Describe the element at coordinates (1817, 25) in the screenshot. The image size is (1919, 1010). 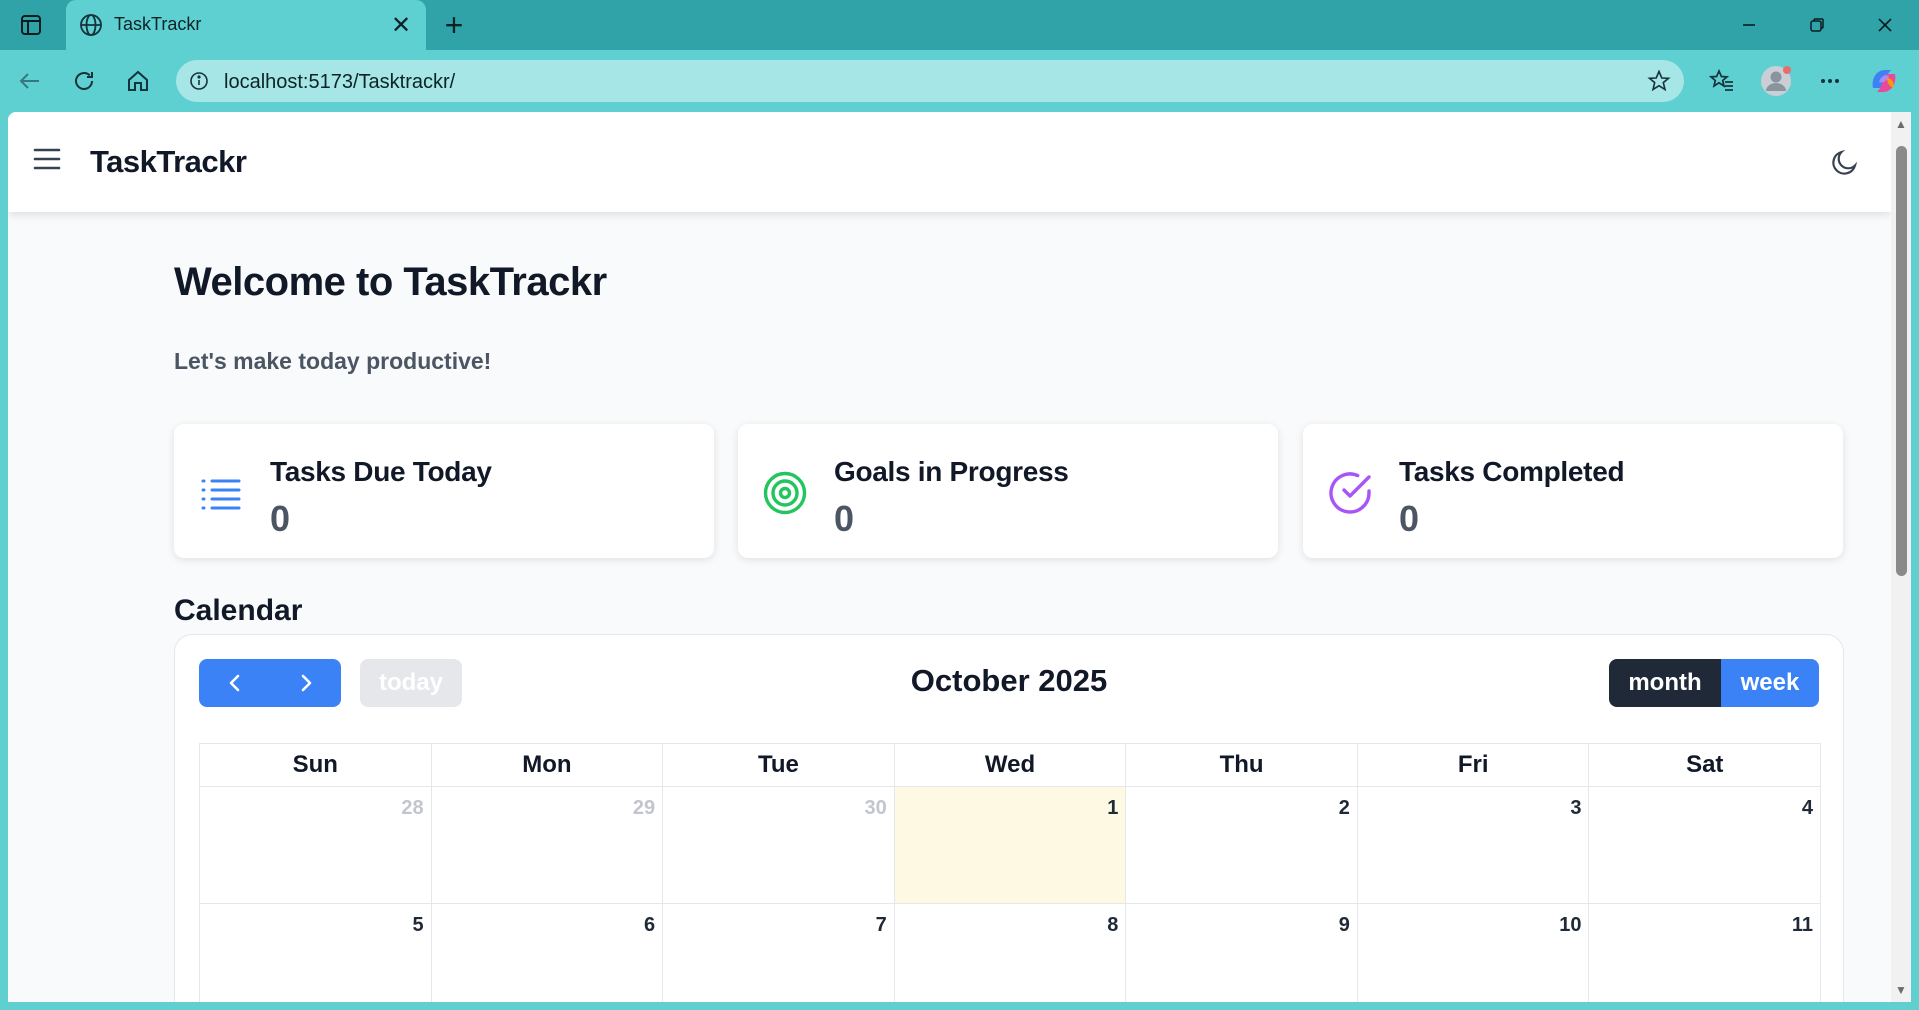
I see `restore-button` at that location.